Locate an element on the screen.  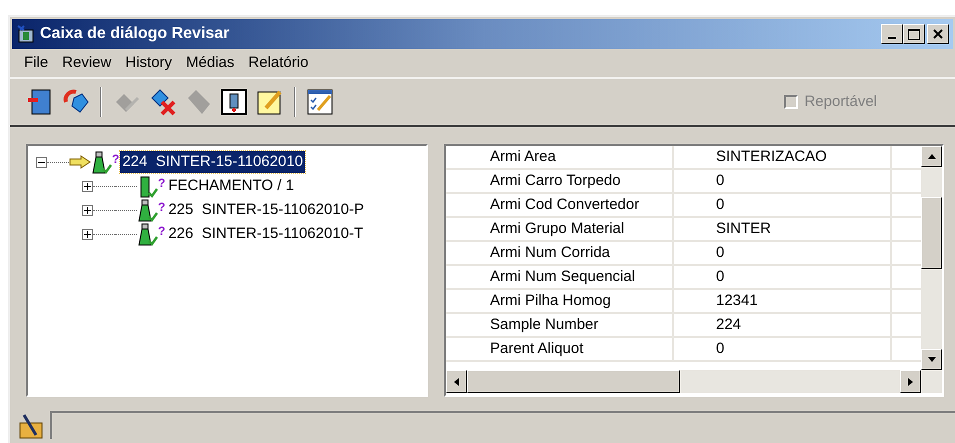
window-title: Caixa de diálogo Revisar is located at coordinates (135, 34).